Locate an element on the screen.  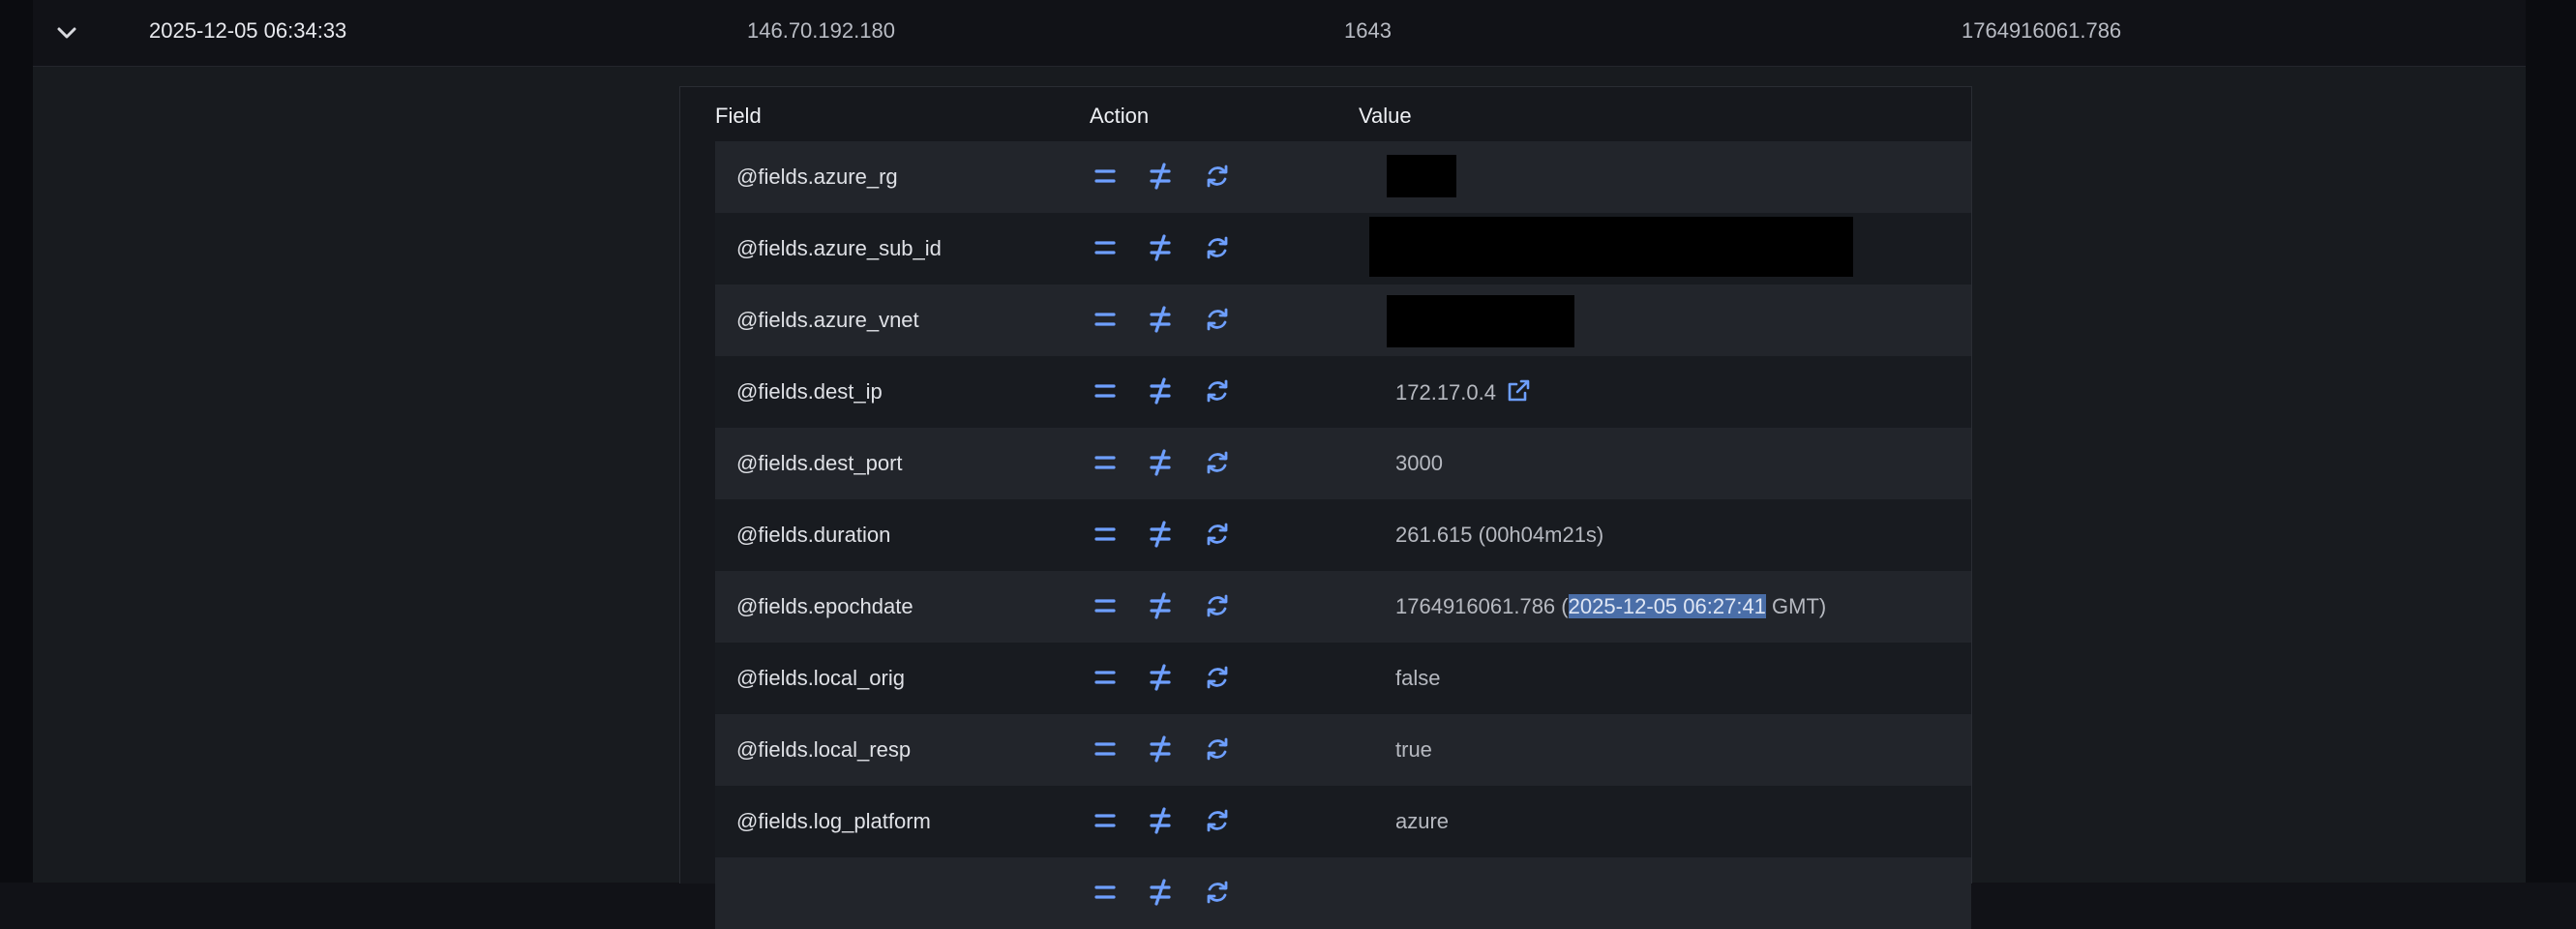
selected-text: 2025-12-05 06:27:41 is located at coordinates (1667, 606).